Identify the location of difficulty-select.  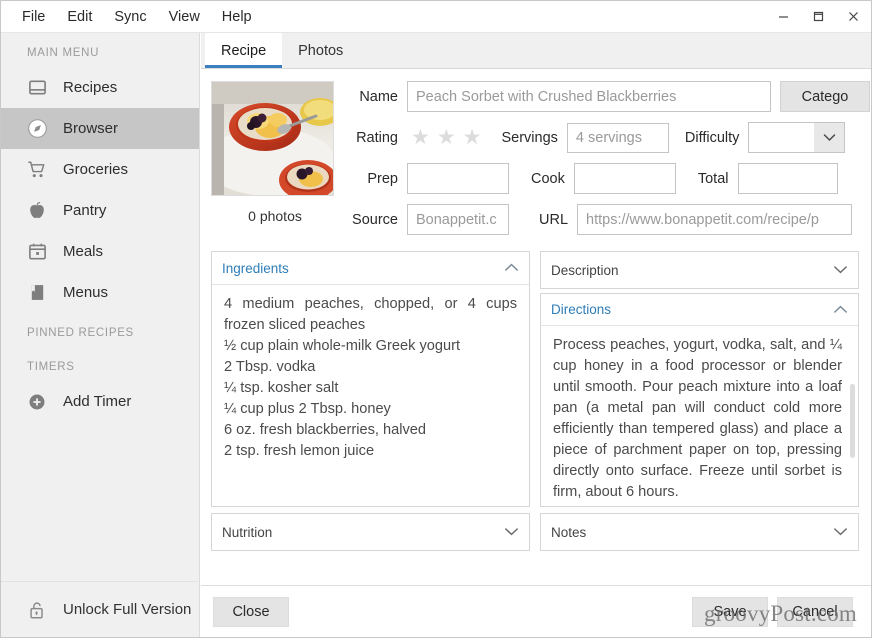
(797, 137).